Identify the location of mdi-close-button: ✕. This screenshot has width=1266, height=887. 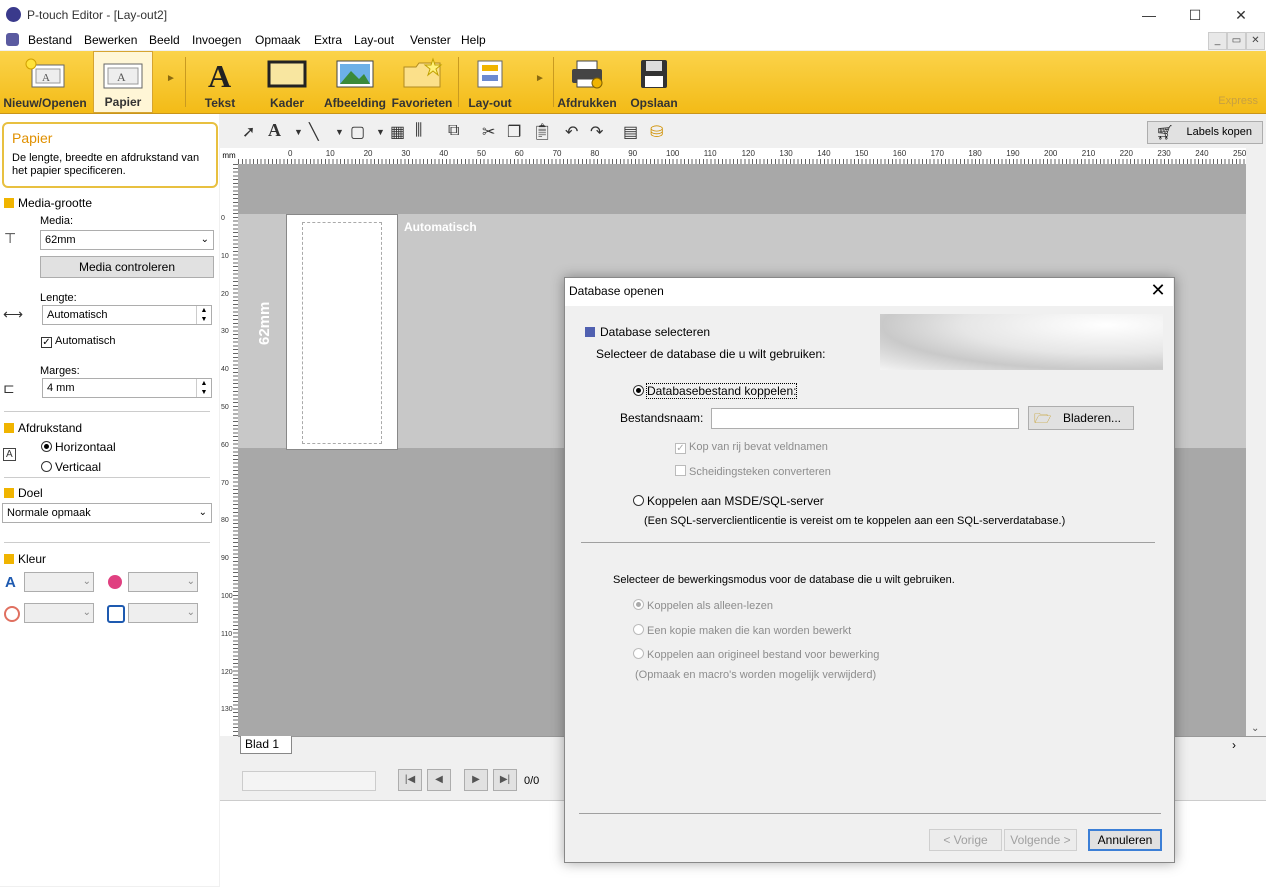
(1255, 41).